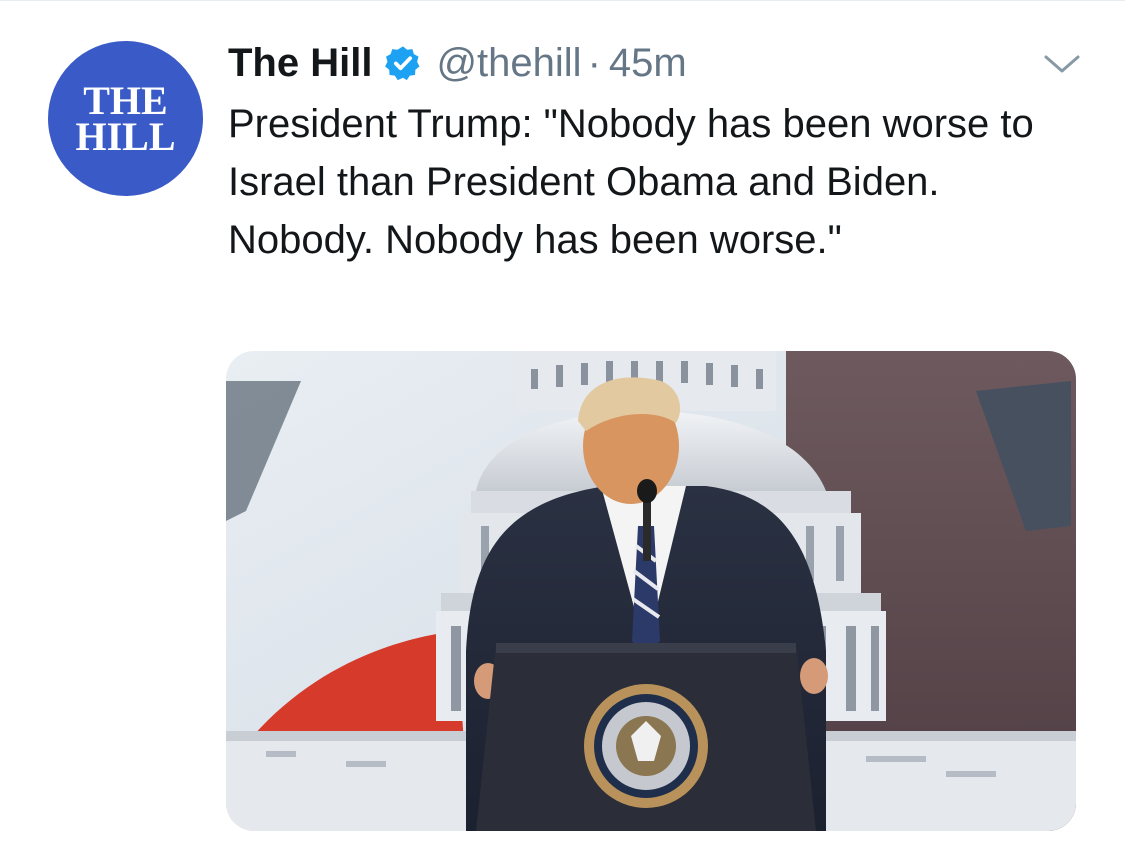  What do you see at coordinates (1062, 64) in the screenshot?
I see `chevron-down-icon` at bounding box center [1062, 64].